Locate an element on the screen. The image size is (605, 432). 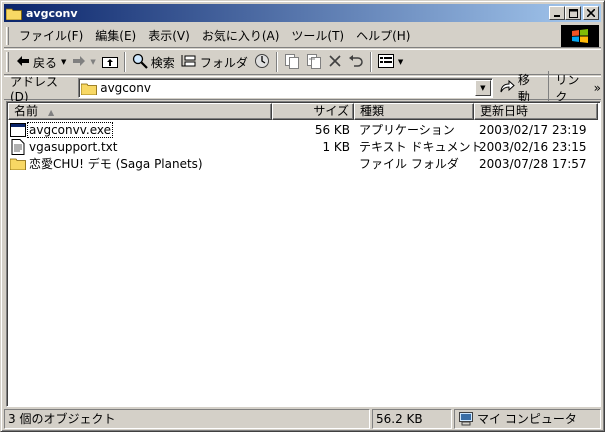
go-button: 移動 is located at coordinates (519, 88).